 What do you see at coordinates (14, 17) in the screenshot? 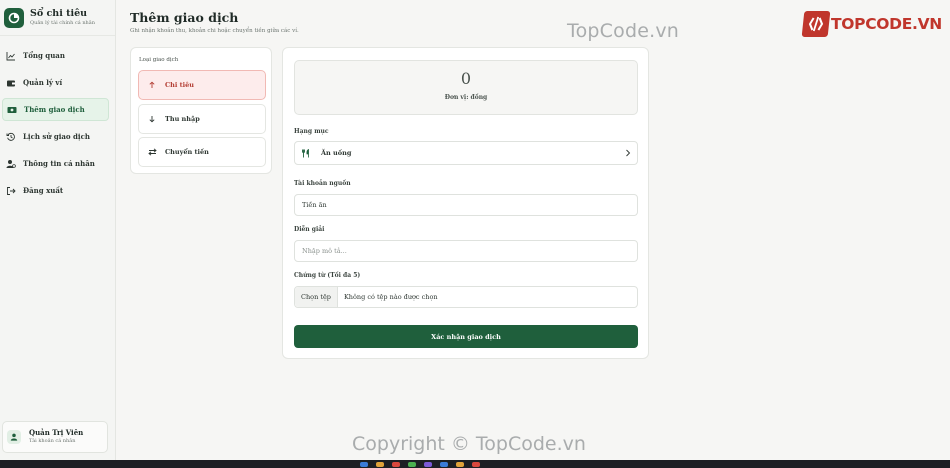
I see `app-logo-icon` at bounding box center [14, 17].